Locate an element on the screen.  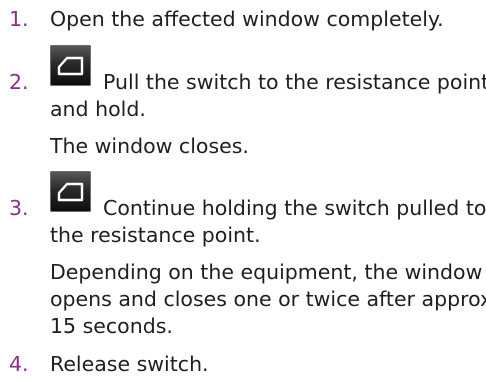
step-text-continuation: the resistance point. is located at coordinates (155, 235).